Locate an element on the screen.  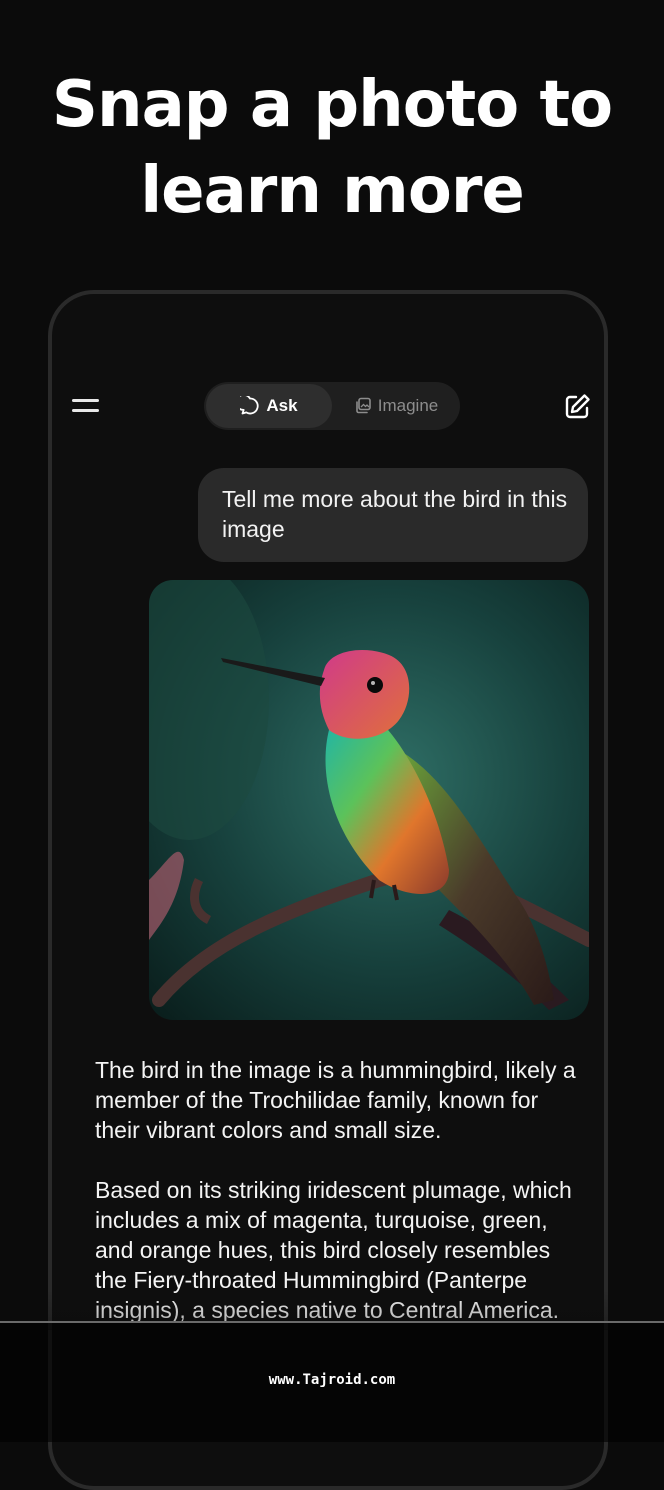
chat-bubble-icon is located at coordinates (249, 405).